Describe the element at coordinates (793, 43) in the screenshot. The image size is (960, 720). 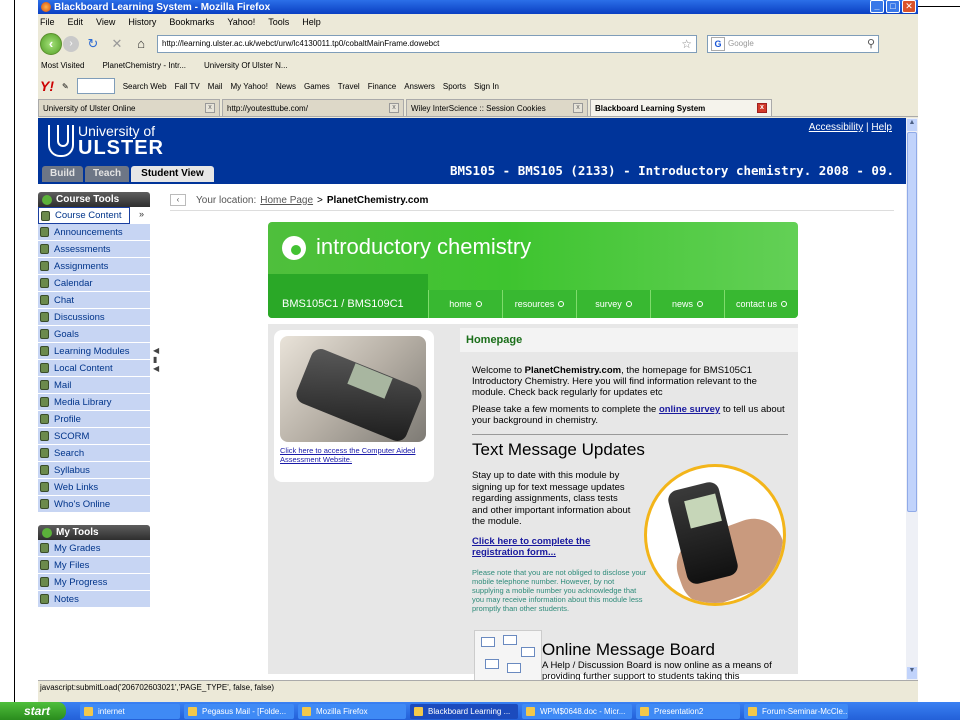
I see `search-box: G Google ⚲` at that location.